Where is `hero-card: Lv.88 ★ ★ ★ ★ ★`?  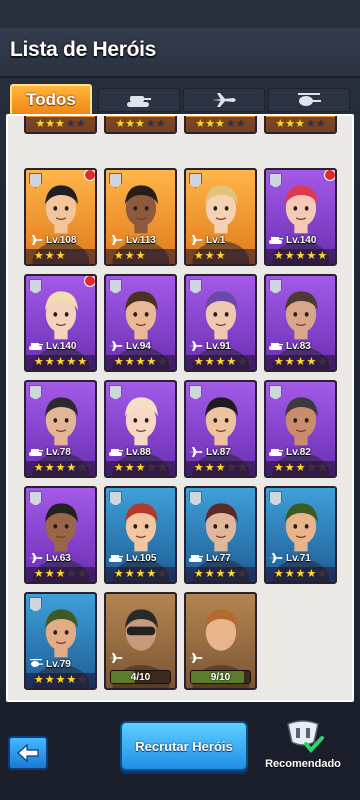 hero-card: Lv.88 ★ ★ ★ ★ ★ is located at coordinates (140, 429).